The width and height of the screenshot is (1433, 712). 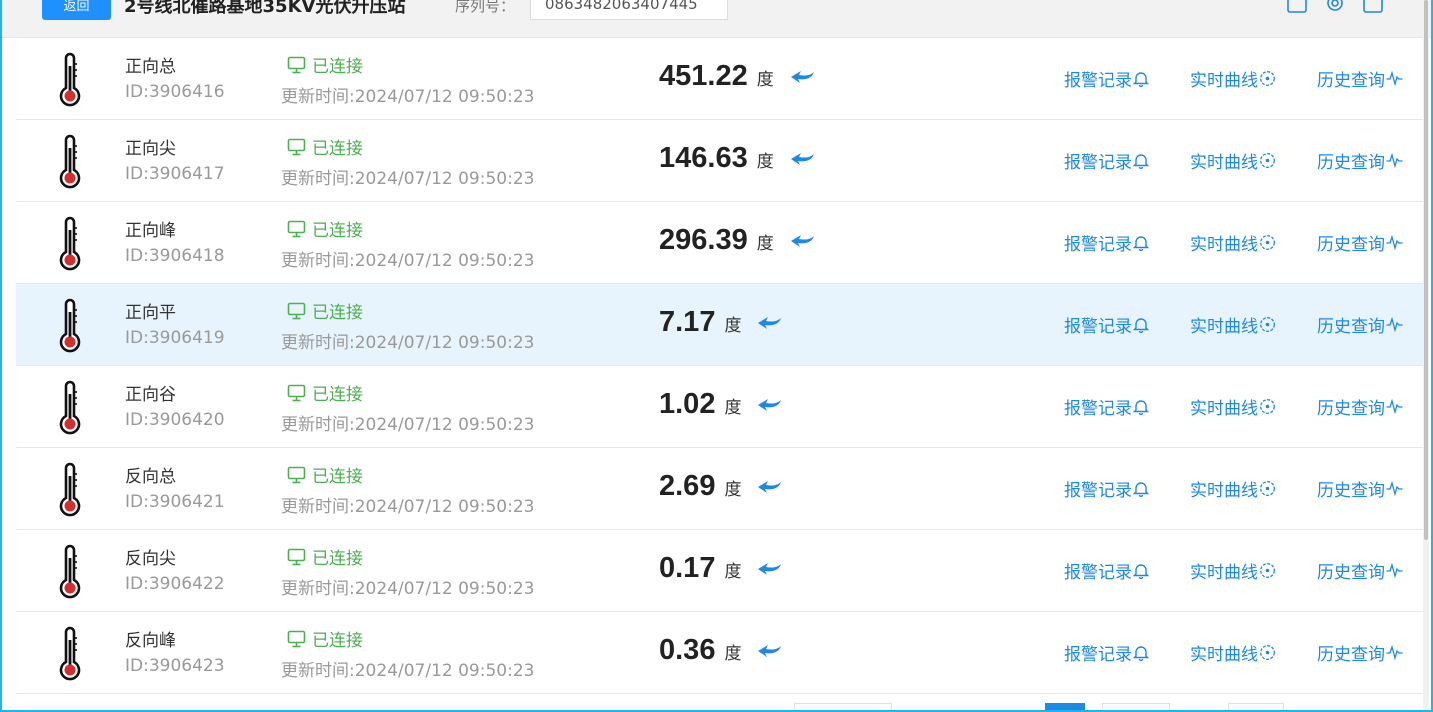 What do you see at coordinates (737, 158) in the screenshot?
I see `reading: 146.63 度` at bounding box center [737, 158].